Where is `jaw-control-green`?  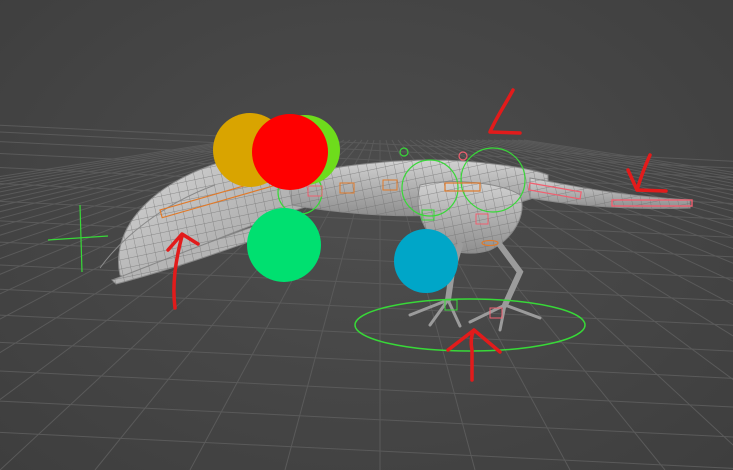 jaw-control-green is located at coordinates (284, 245).